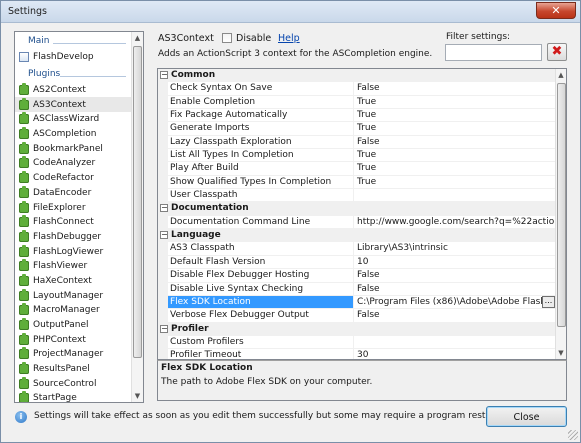 Image resolution: width=581 pixels, height=443 pixels. Describe the element at coordinates (290, 12) in the screenshot. I see `title-bar: Settings ✕` at that location.